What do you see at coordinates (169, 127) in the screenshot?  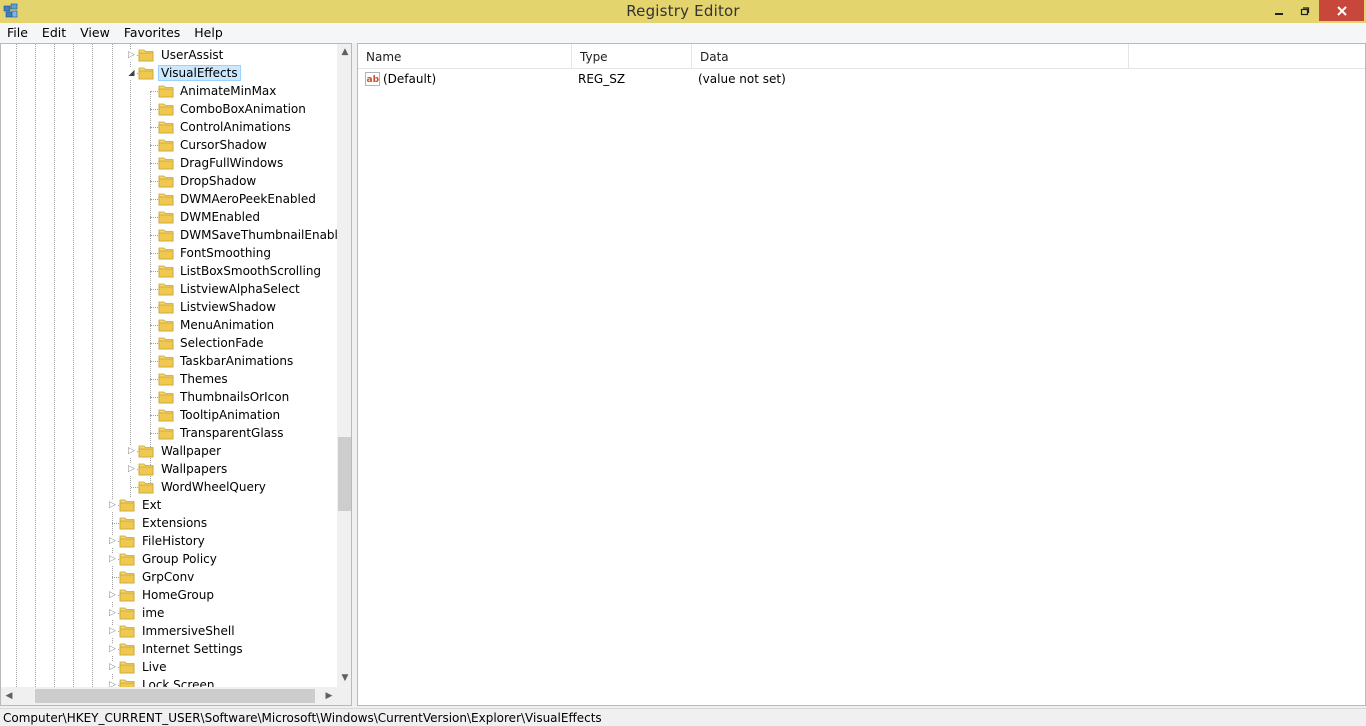 I see `tree-node: ControlAnimations` at bounding box center [169, 127].